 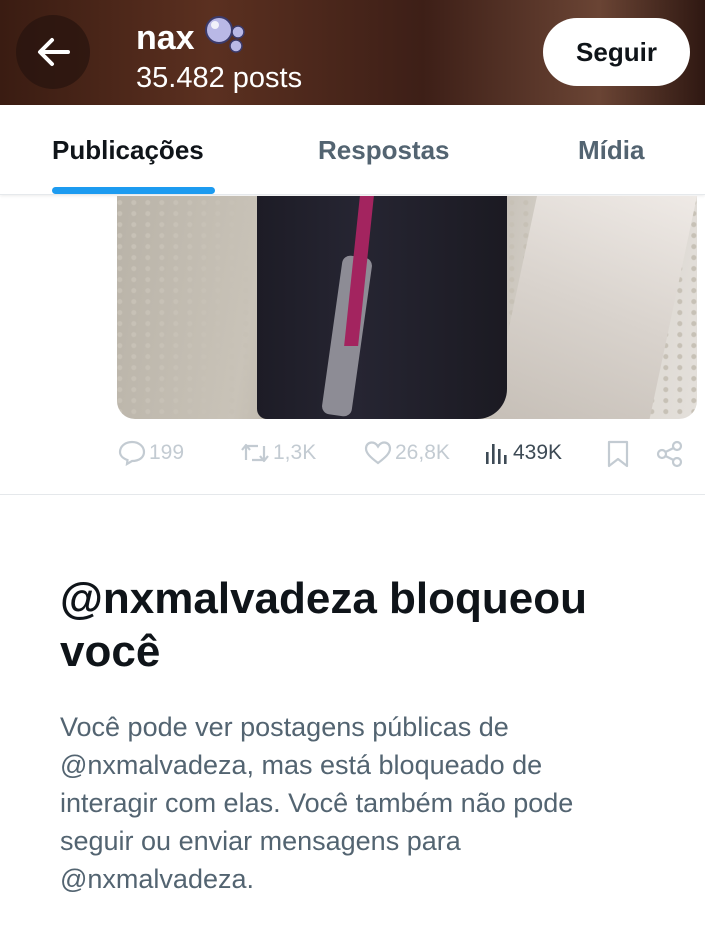 I want to click on active-tab-indicator, so click(x=133, y=190).